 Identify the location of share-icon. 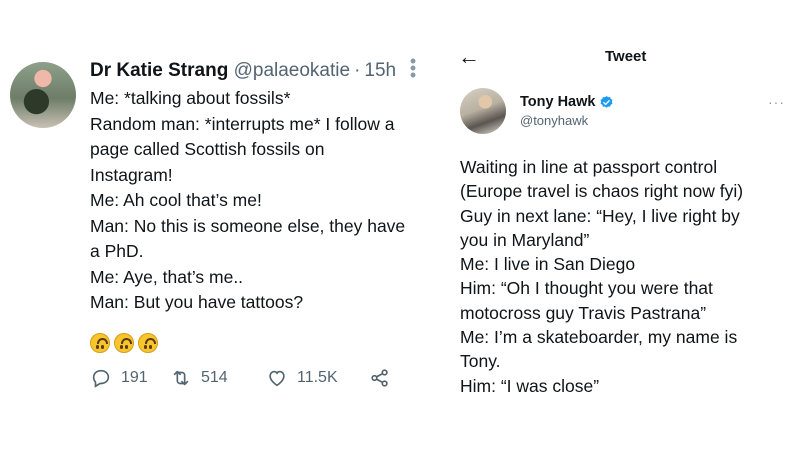
(379, 378).